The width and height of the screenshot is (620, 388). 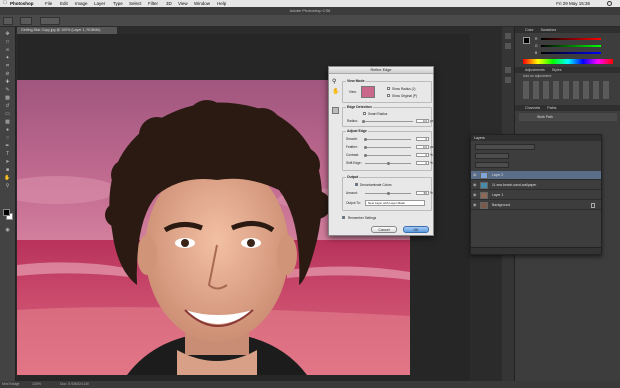 What do you see at coordinates (7, 98) in the screenshot?
I see `stamp-tool-icon: ▩` at bounding box center [7, 98].